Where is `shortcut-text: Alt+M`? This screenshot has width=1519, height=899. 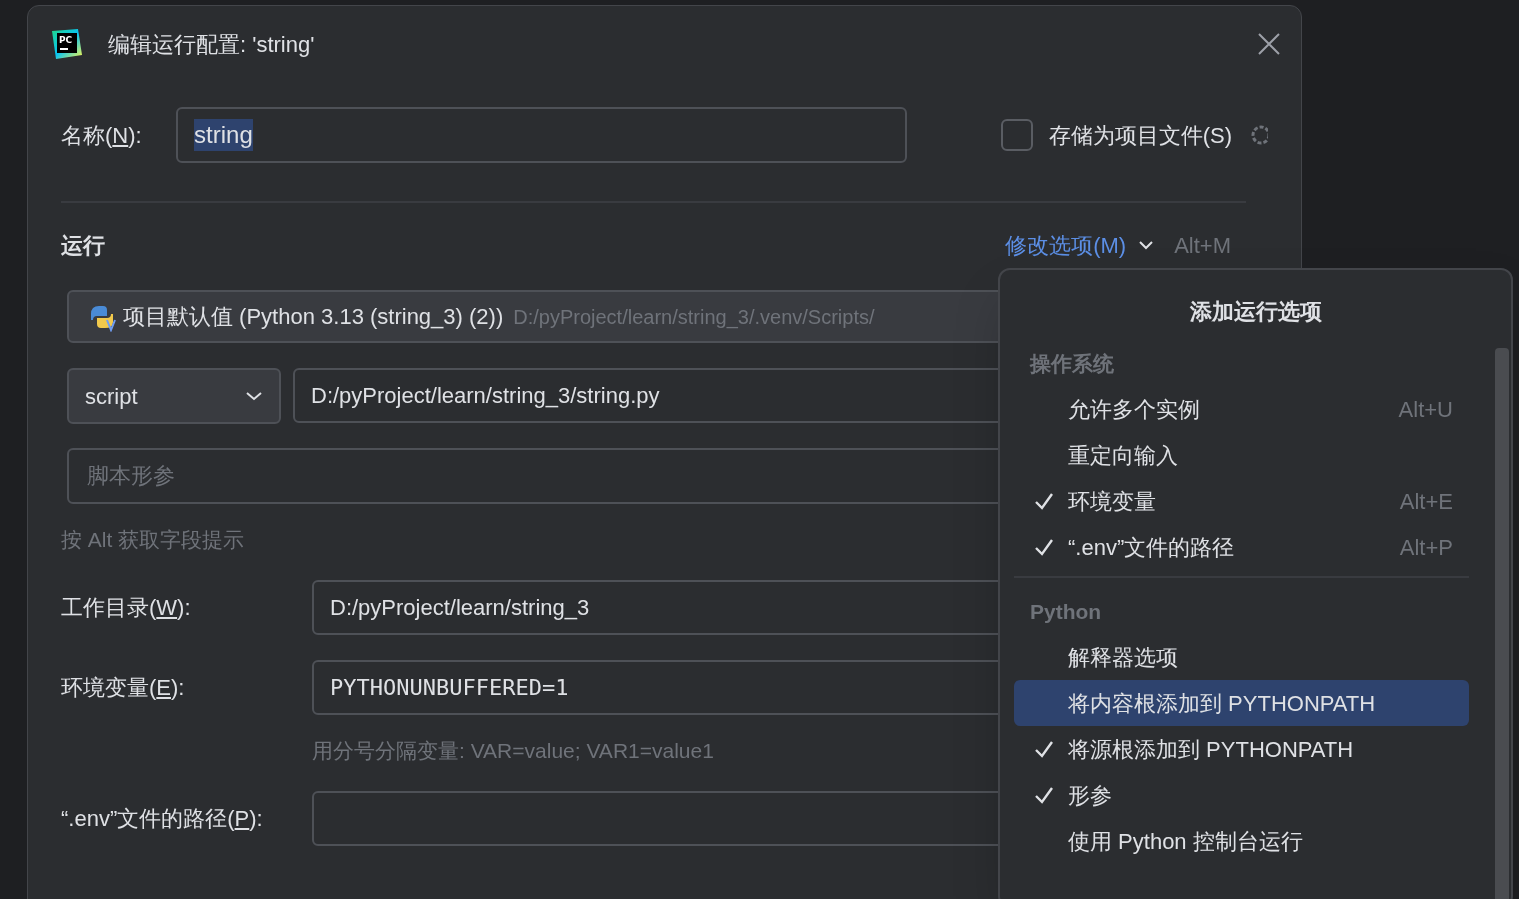
shortcut-text: Alt+M is located at coordinates (1202, 245).